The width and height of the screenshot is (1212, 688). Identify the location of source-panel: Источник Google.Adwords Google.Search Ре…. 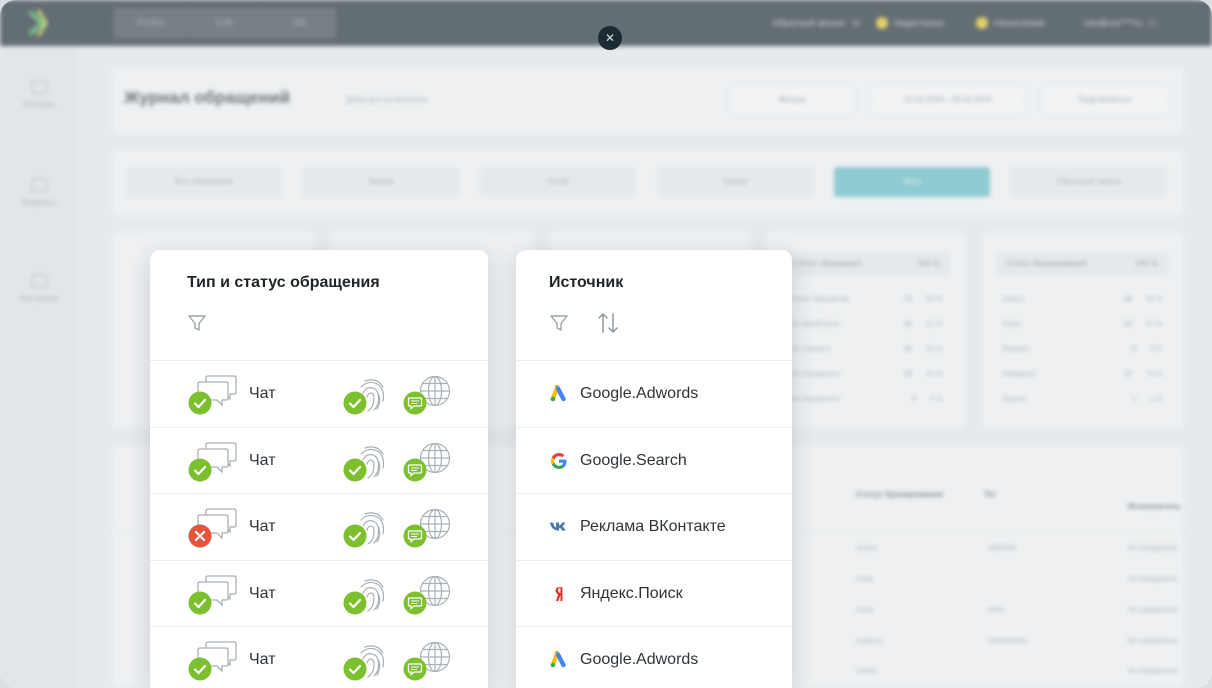
(654, 469).